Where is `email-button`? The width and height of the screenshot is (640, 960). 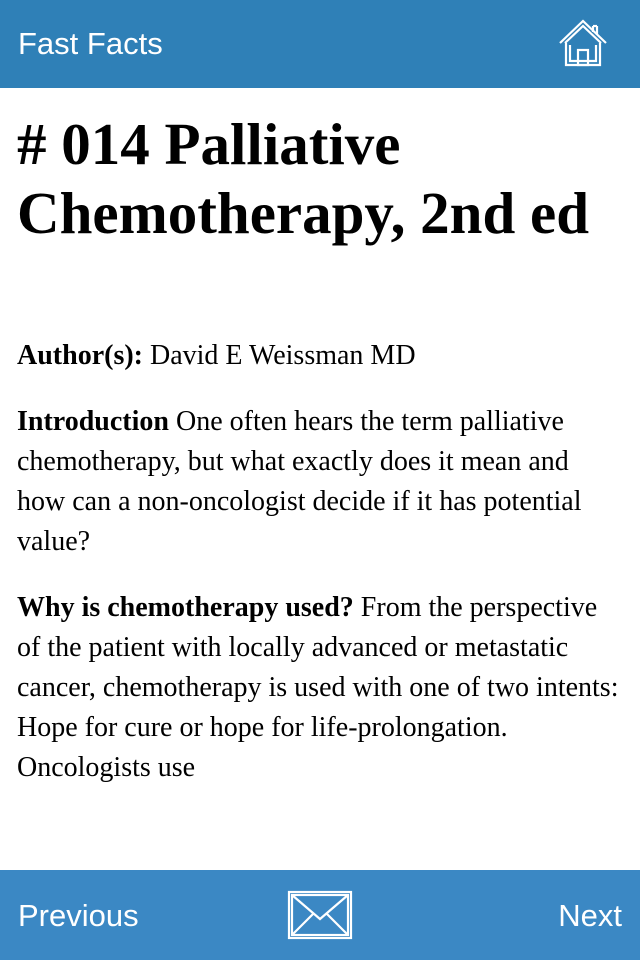 email-button is located at coordinates (320, 915).